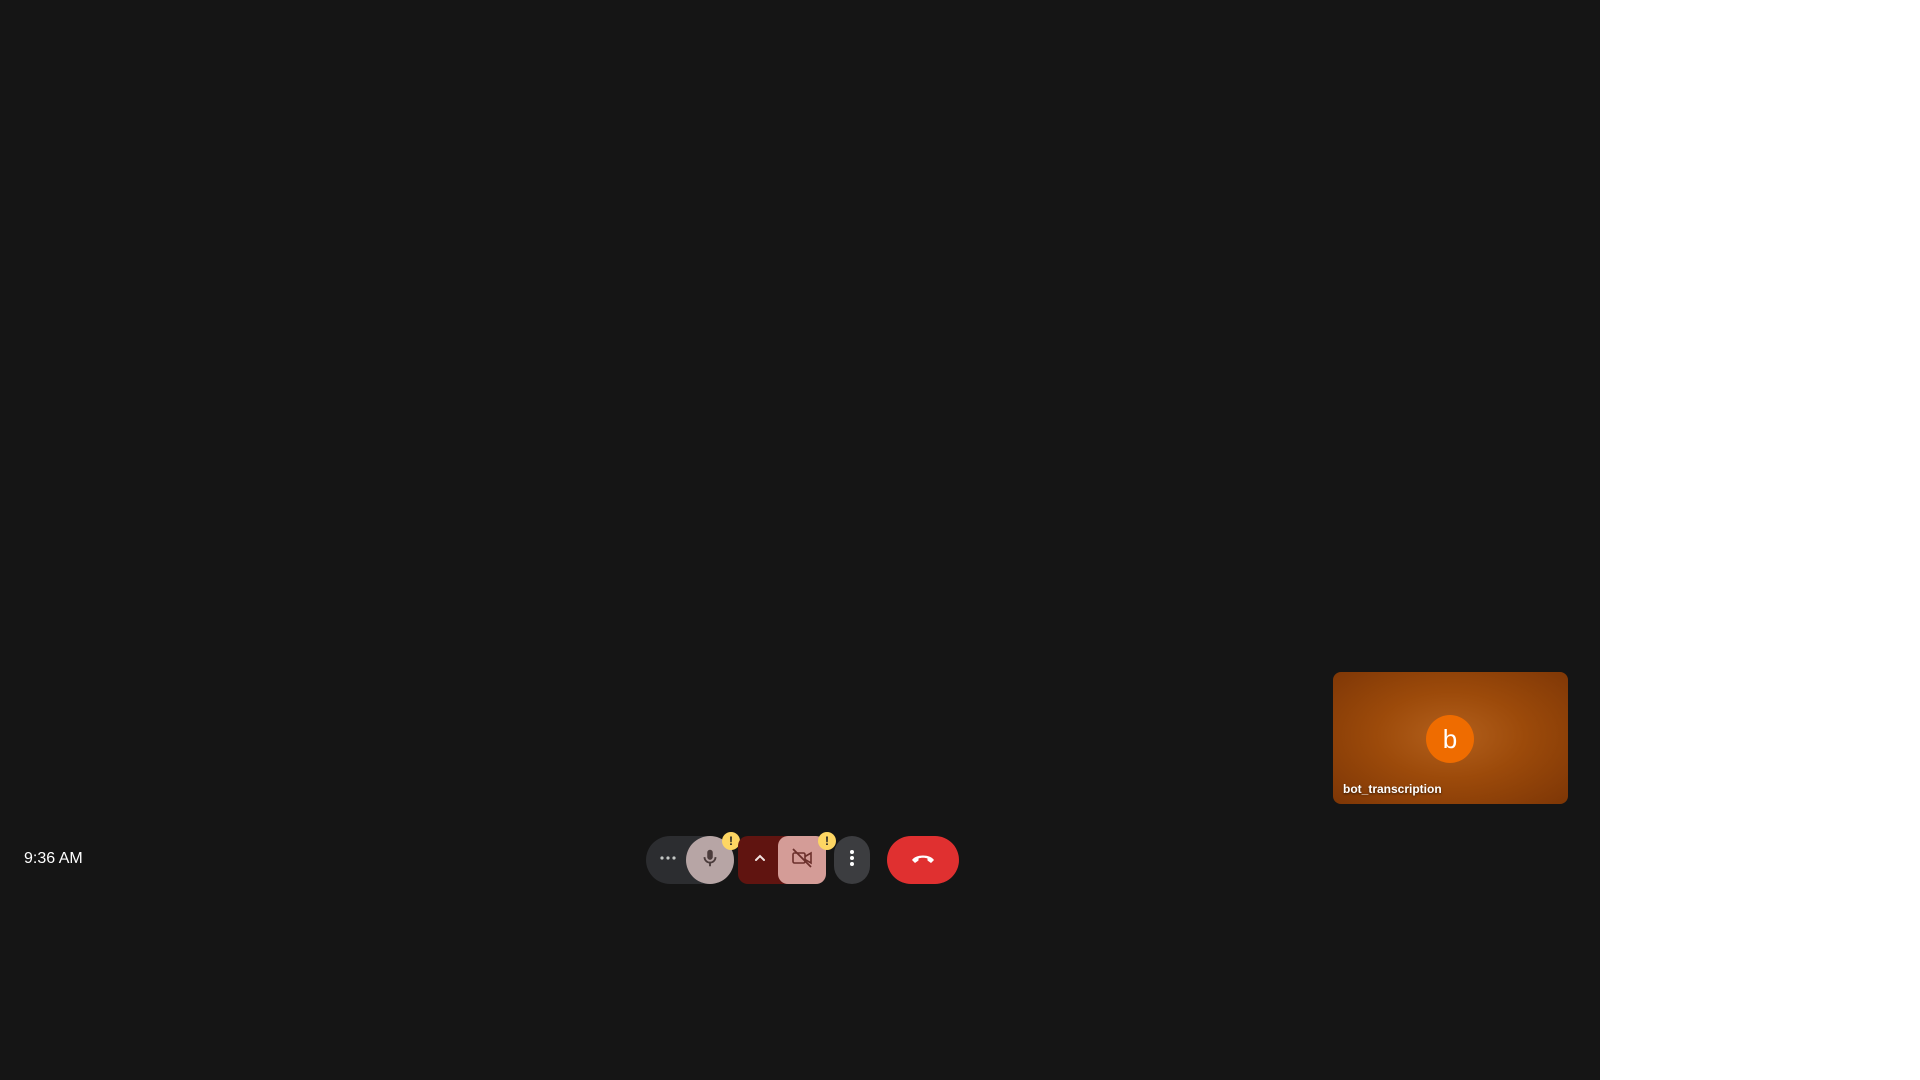 The width and height of the screenshot is (1920, 1080). What do you see at coordinates (802, 860) in the screenshot?
I see `videocam-off-icon` at bounding box center [802, 860].